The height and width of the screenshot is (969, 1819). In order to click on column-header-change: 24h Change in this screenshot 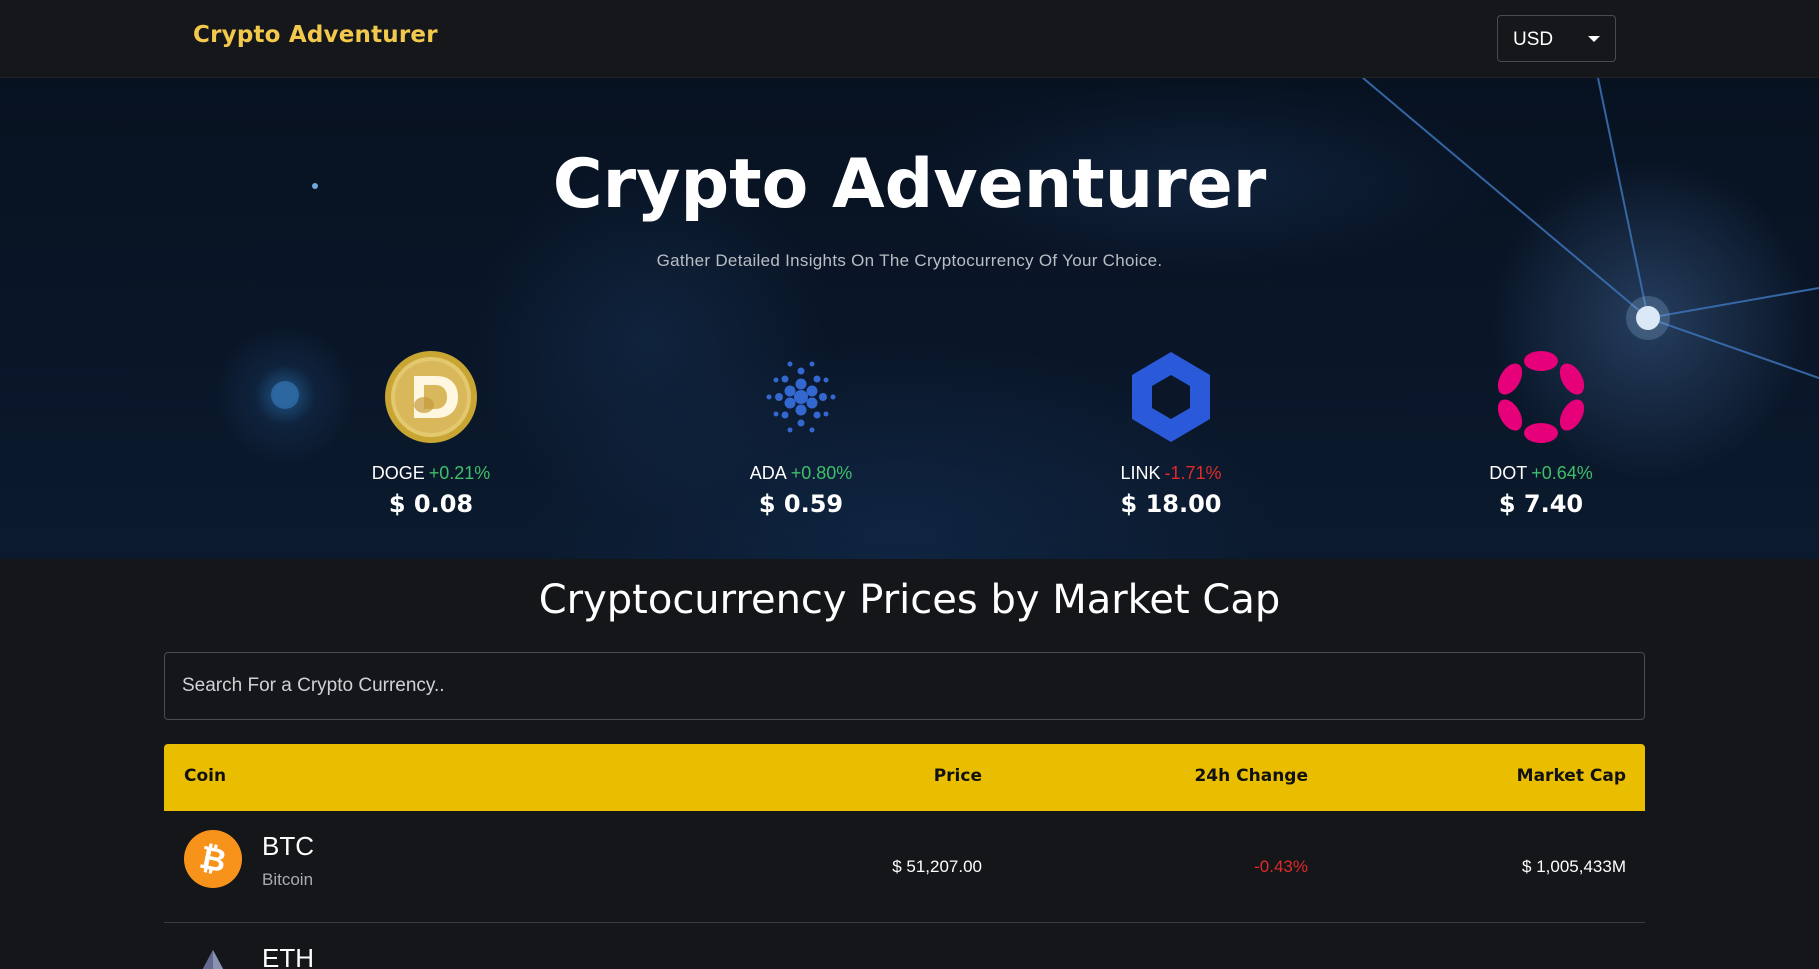, I will do `click(1251, 776)`.